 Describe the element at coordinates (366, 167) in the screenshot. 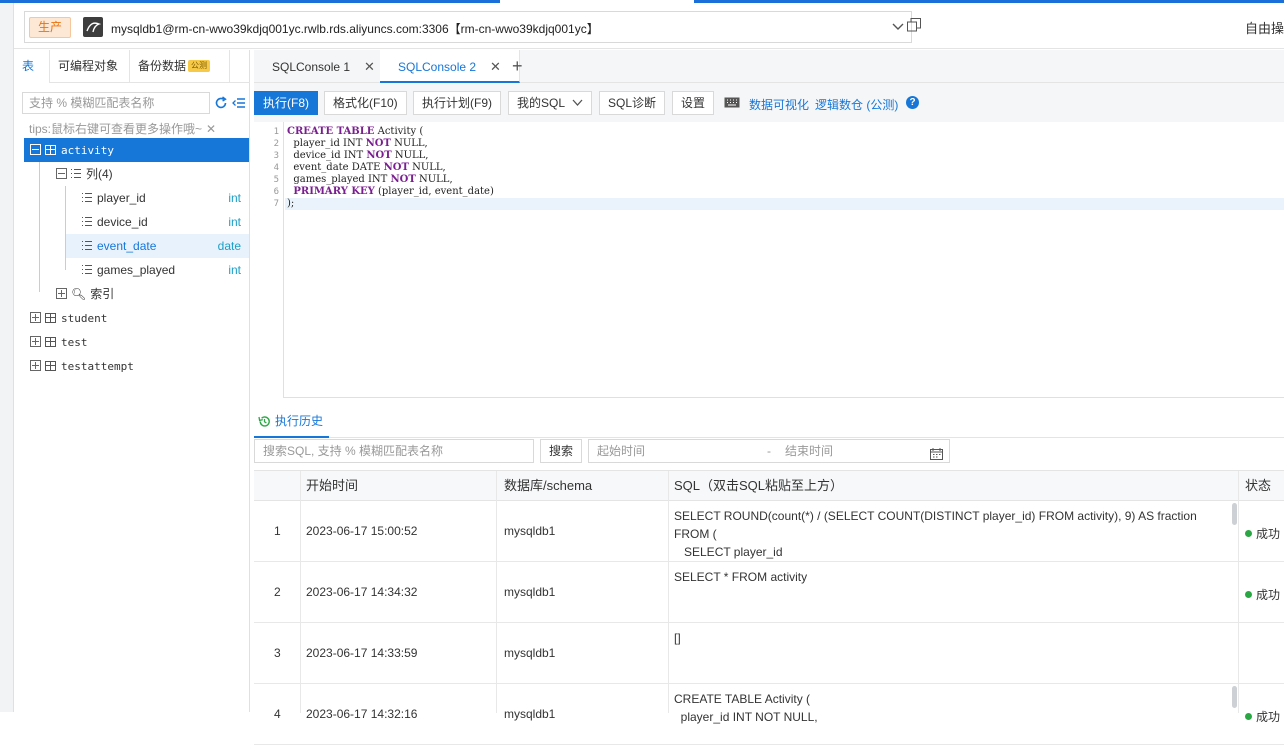

I see `code-line: event_date DATE NOT NULL,` at that location.